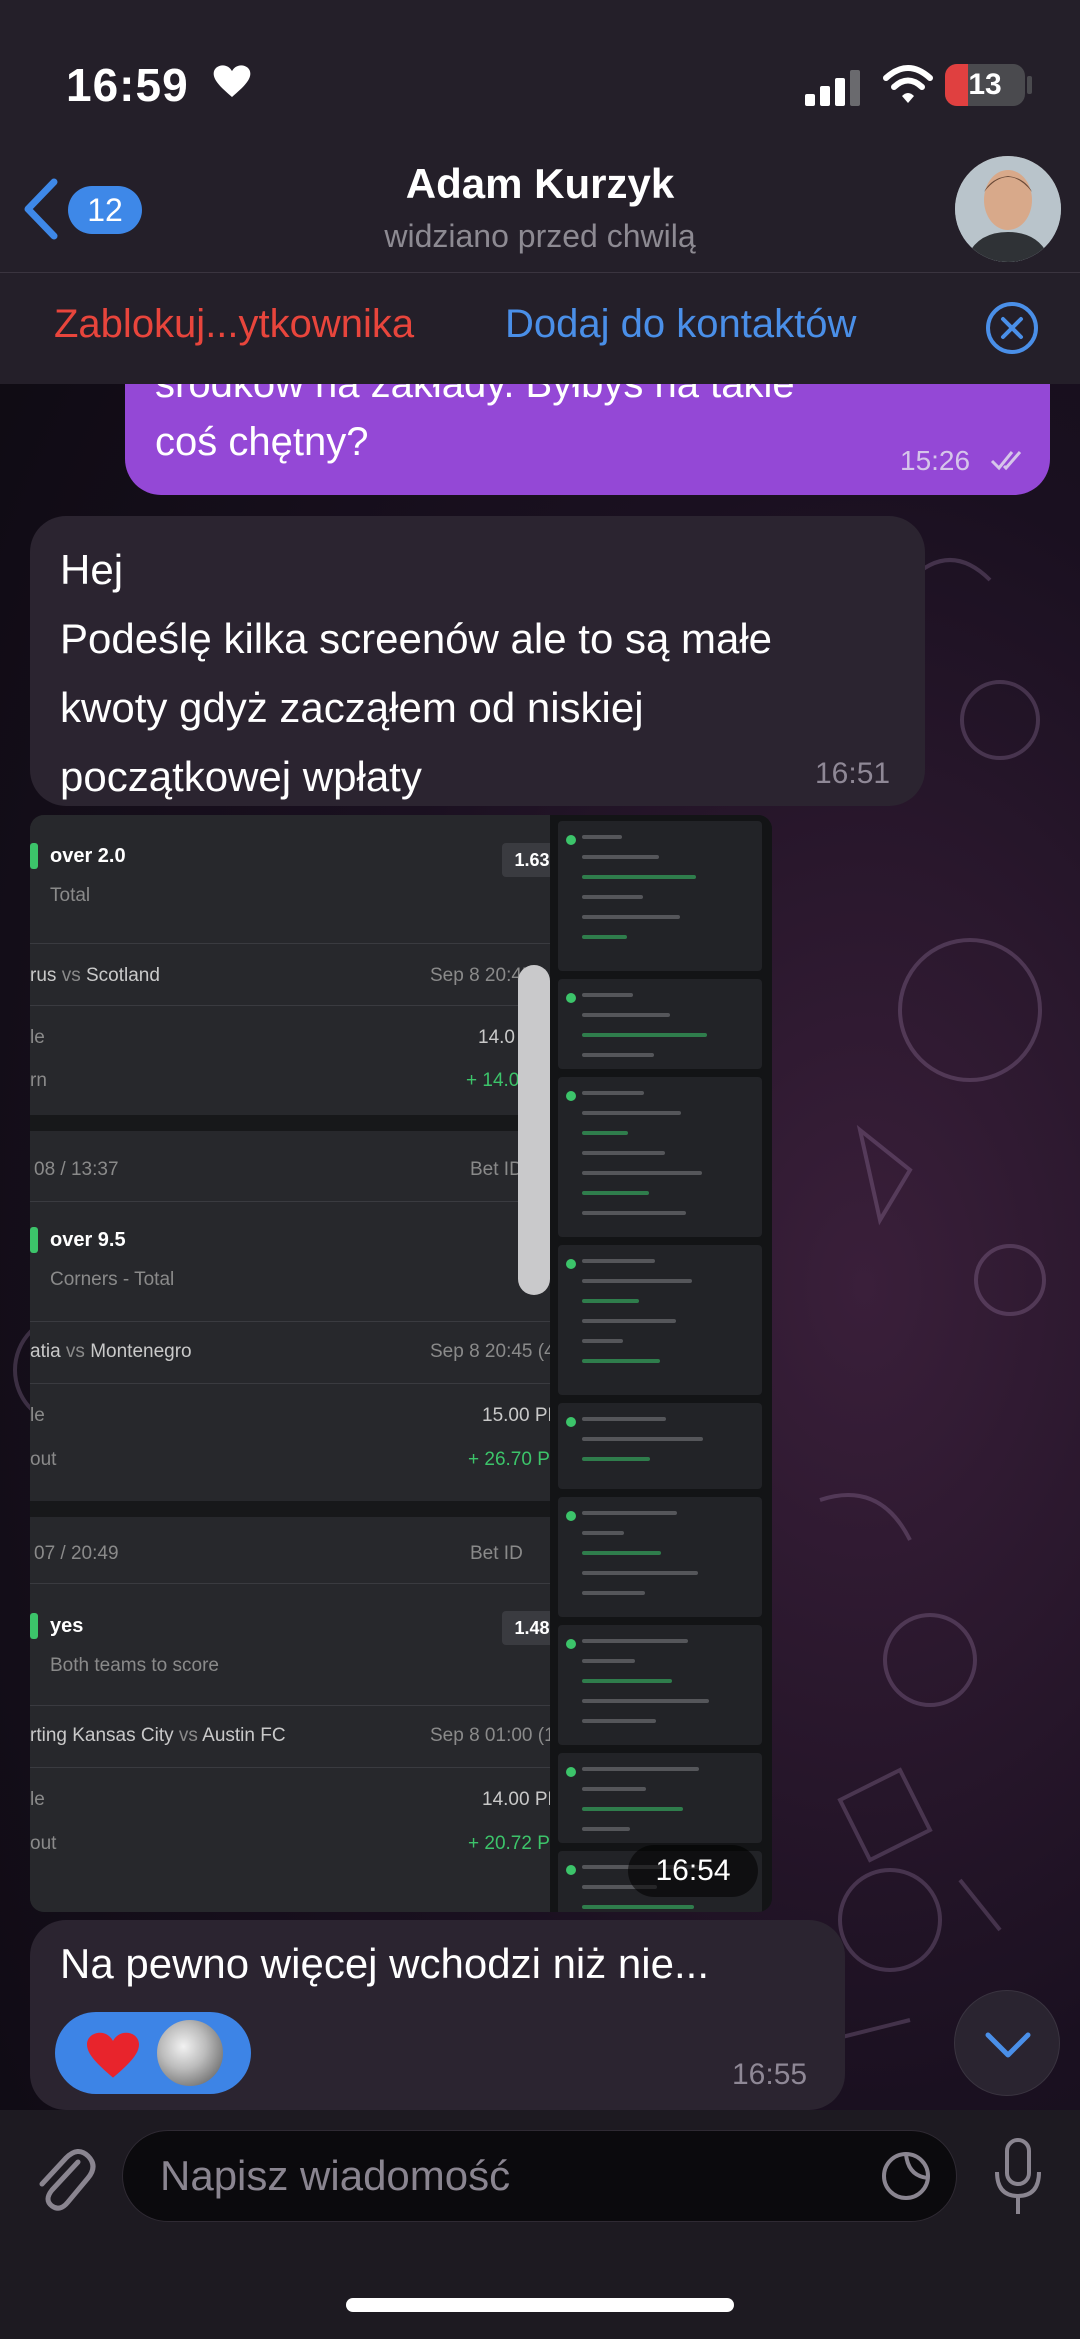 The width and height of the screenshot is (1080, 2339). Describe the element at coordinates (520, 1415) in the screenshot. I see `bet-stake: 15.00 PL` at that location.